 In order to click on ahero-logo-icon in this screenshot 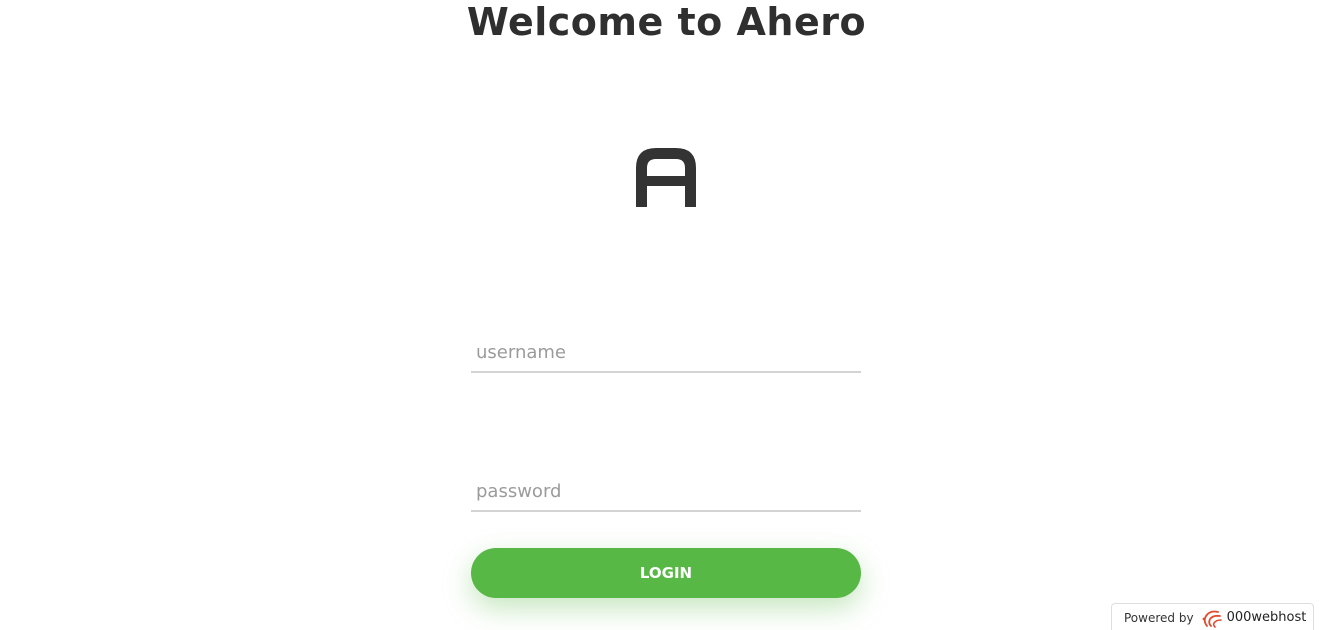, I will do `click(666, 177)`.